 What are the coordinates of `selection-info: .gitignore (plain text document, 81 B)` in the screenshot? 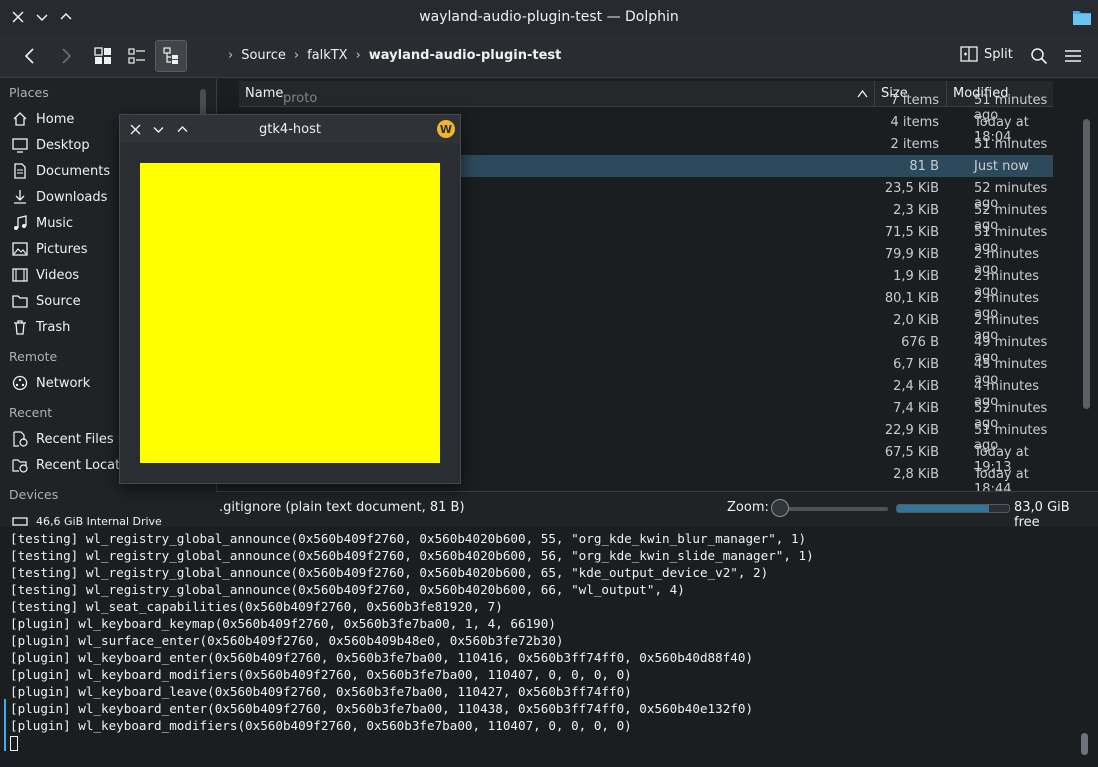 It's located at (342, 507).